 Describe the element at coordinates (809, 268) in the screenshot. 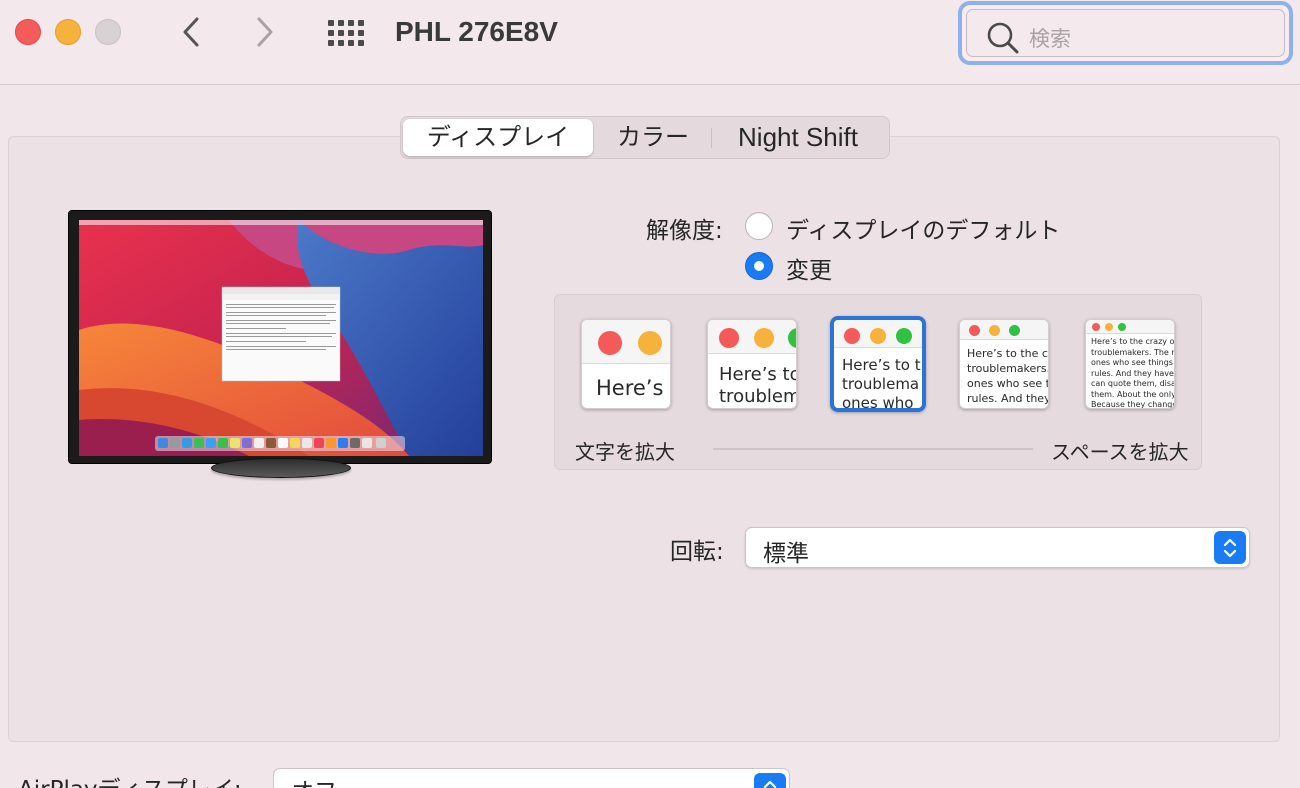

I see `radio-scaled-label: 変更` at that location.